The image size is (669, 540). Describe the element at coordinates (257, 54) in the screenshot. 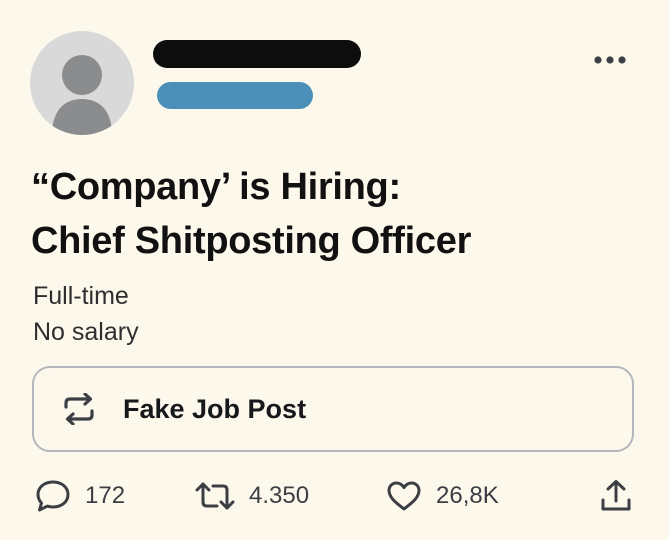

I see `redacted-display-name` at that location.